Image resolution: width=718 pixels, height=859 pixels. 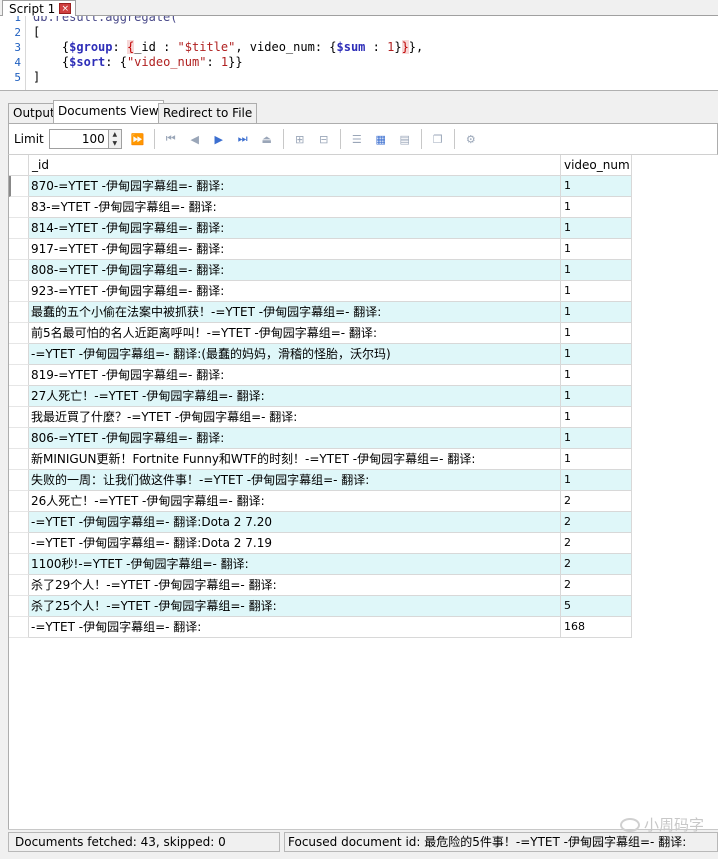 What do you see at coordinates (295, 417) in the screenshot?
I see `cell-id: 我最近買了什麼？-=YTET -伊甸园字幕组=- 翻译:` at bounding box center [295, 417].